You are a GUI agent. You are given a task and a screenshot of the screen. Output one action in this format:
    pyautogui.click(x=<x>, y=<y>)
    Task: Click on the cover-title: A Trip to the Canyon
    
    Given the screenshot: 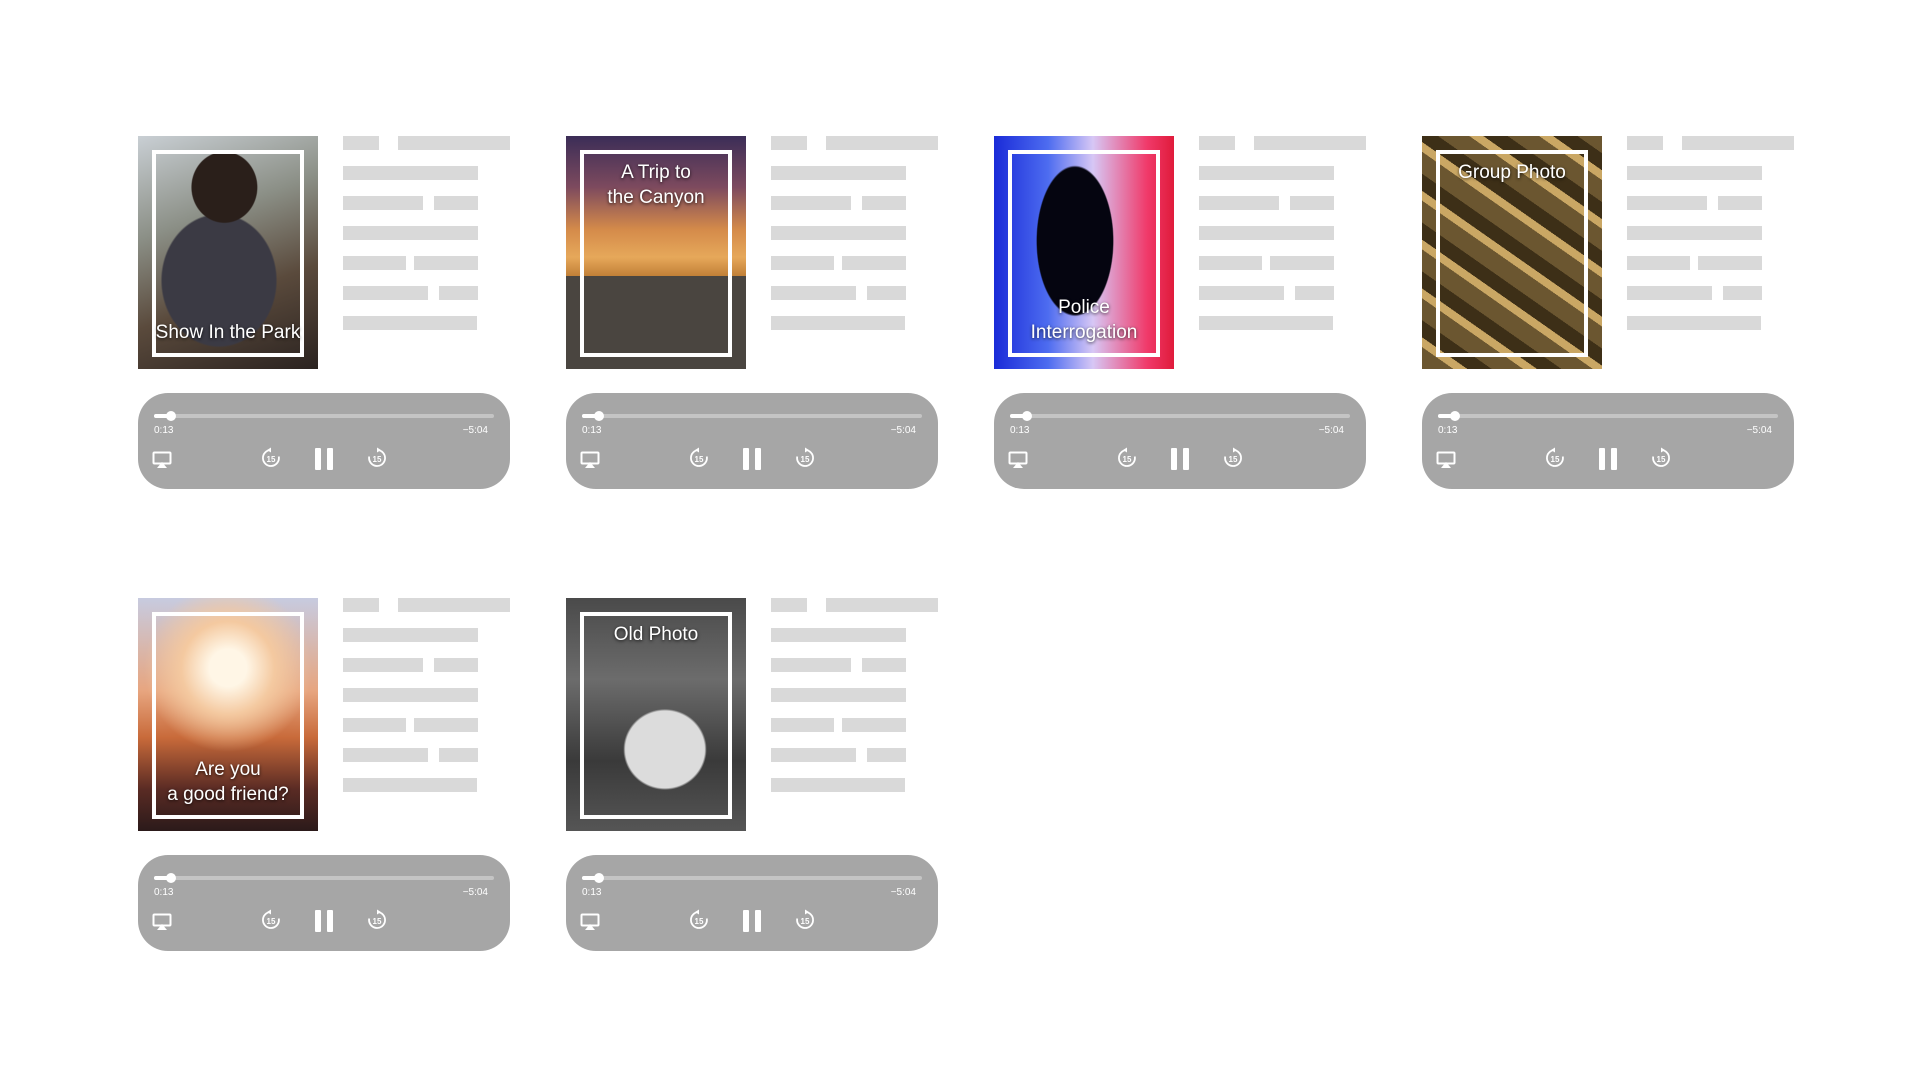 What is the action you would take?
    pyautogui.click(x=656, y=185)
    